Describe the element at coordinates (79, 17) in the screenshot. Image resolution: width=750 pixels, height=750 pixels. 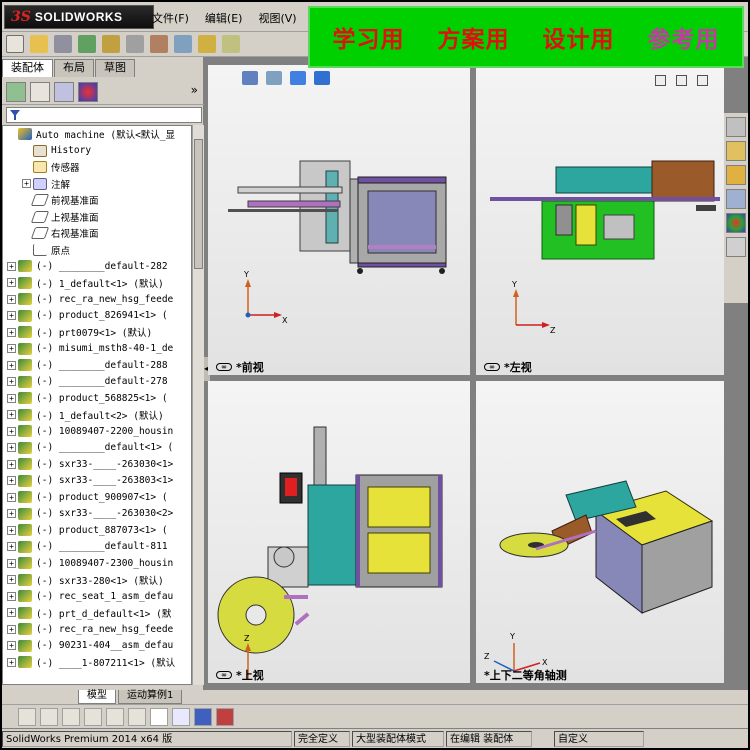
I see `solidworks-logo: 3S SOLIDWORKS` at that location.